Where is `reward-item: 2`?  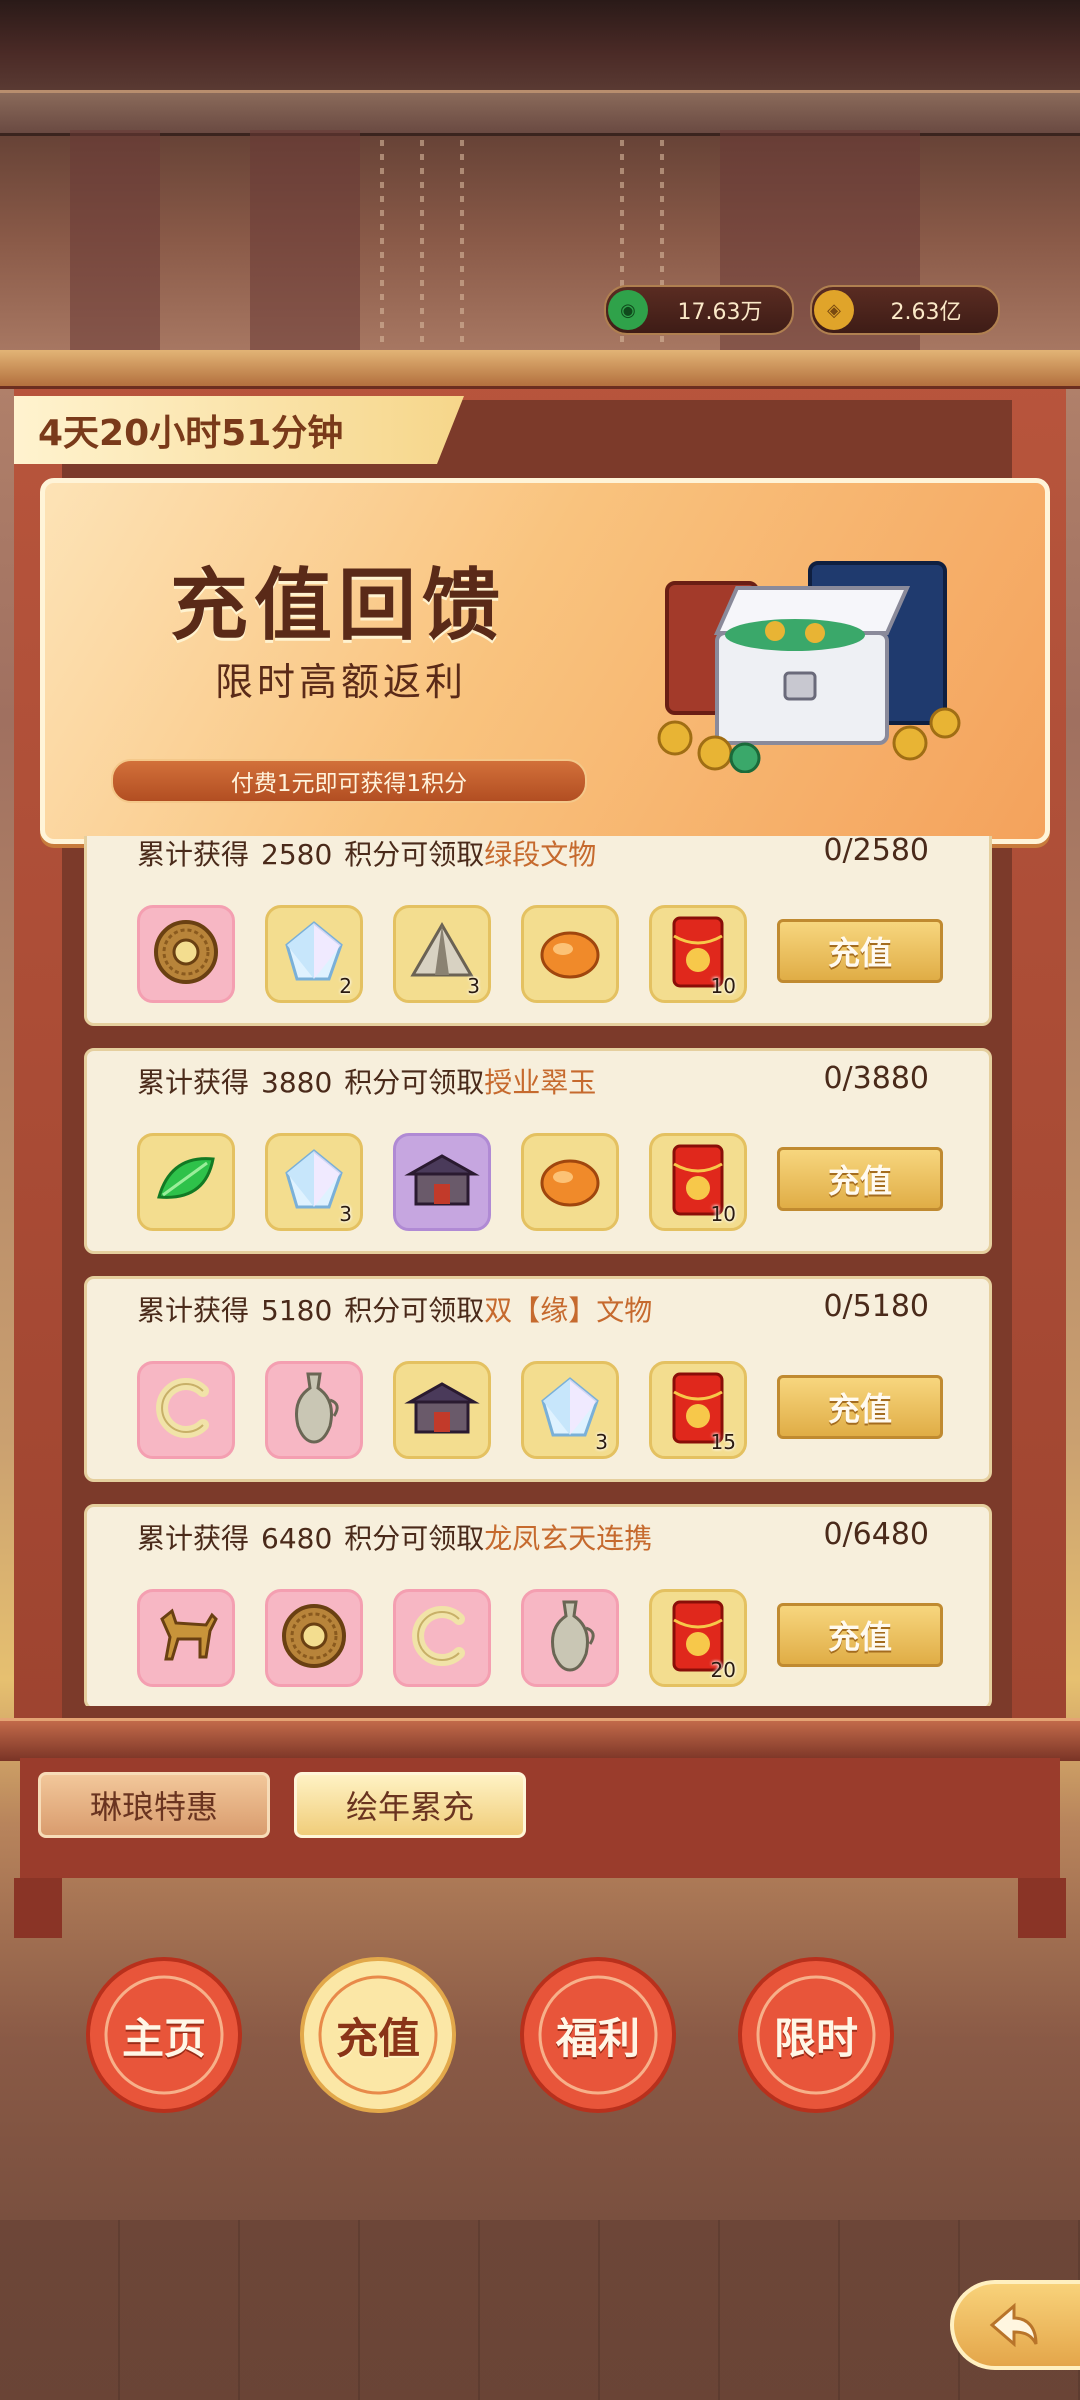
reward-item: 2 is located at coordinates (314, 954).